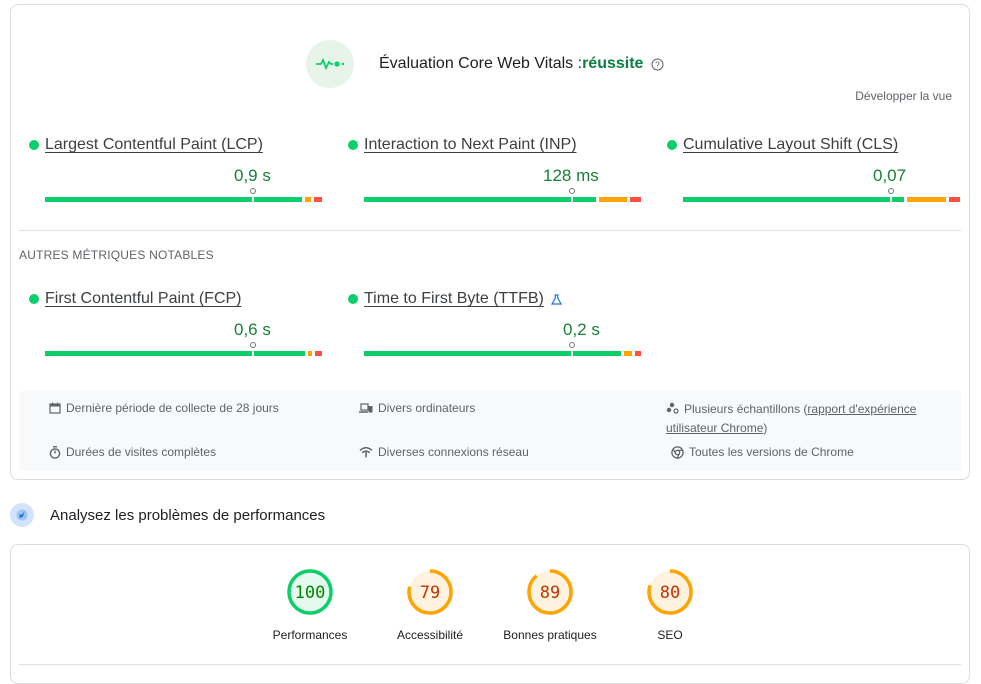 This screenshot has height=684, width=981. Describe the element at coordinates (188, 515) in the screenshot. I see `performance-heading-text: Analysez les problèmes de performances` at that location.